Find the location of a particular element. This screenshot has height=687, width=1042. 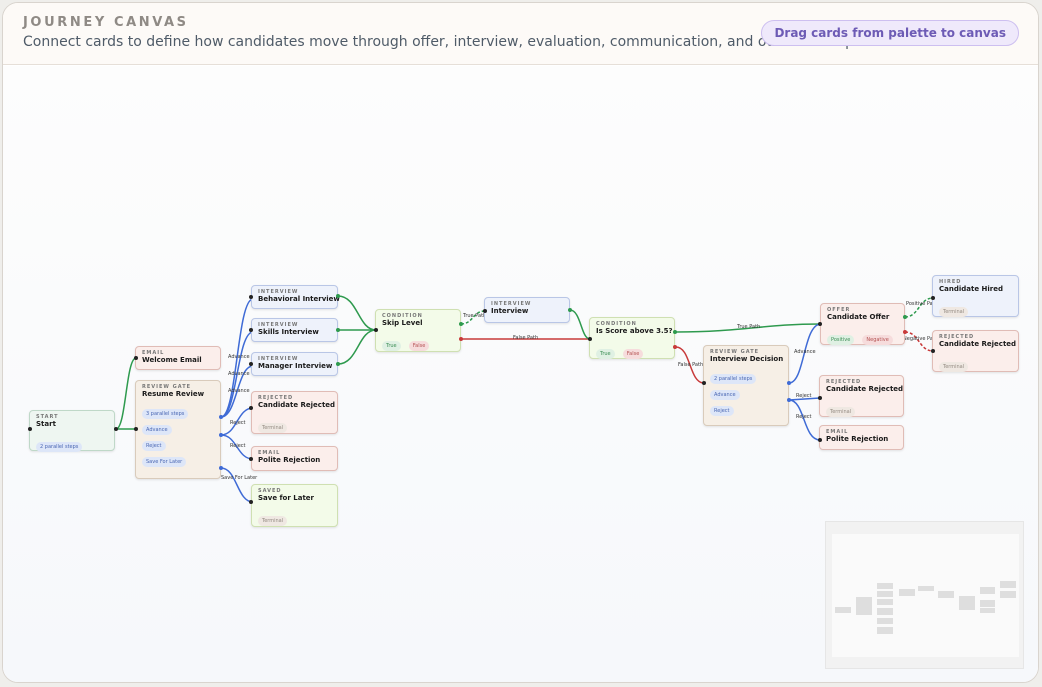

node-interview: INTERVIEW Interview is located at coordinates (527, 310).